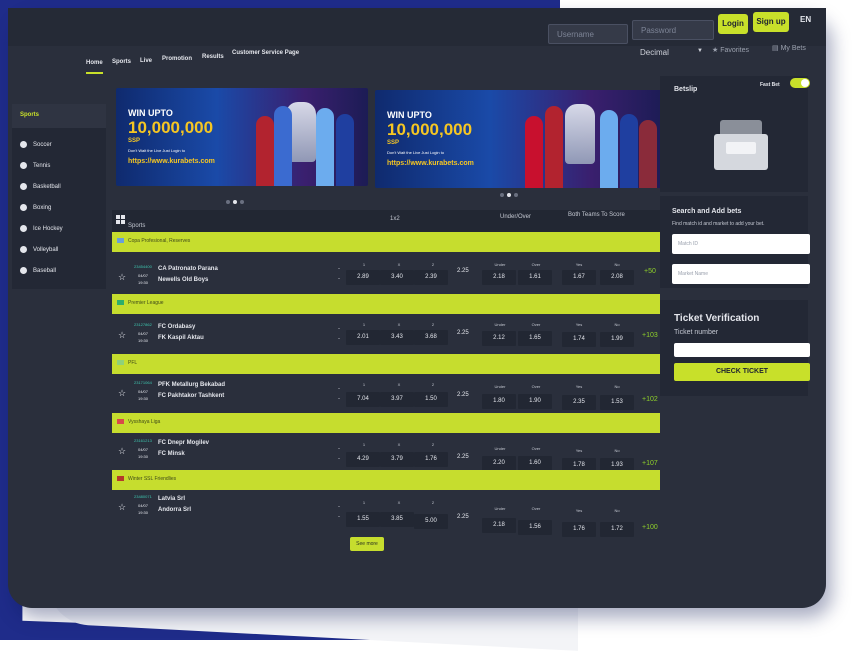  I want to click on my-bets-link: ▤ My Bets, so click(789, 48).